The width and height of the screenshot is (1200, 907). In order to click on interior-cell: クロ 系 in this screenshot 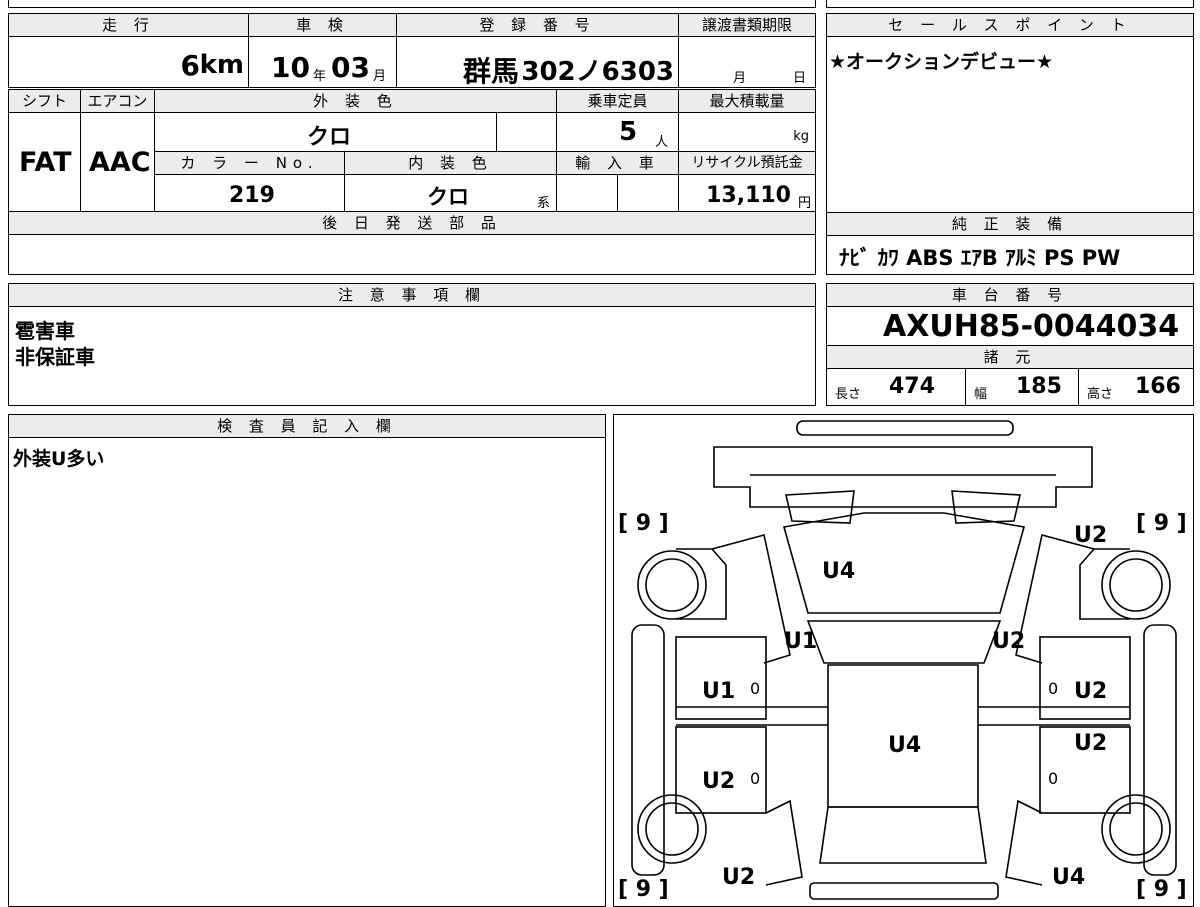, I will do `click(450, 193)`.